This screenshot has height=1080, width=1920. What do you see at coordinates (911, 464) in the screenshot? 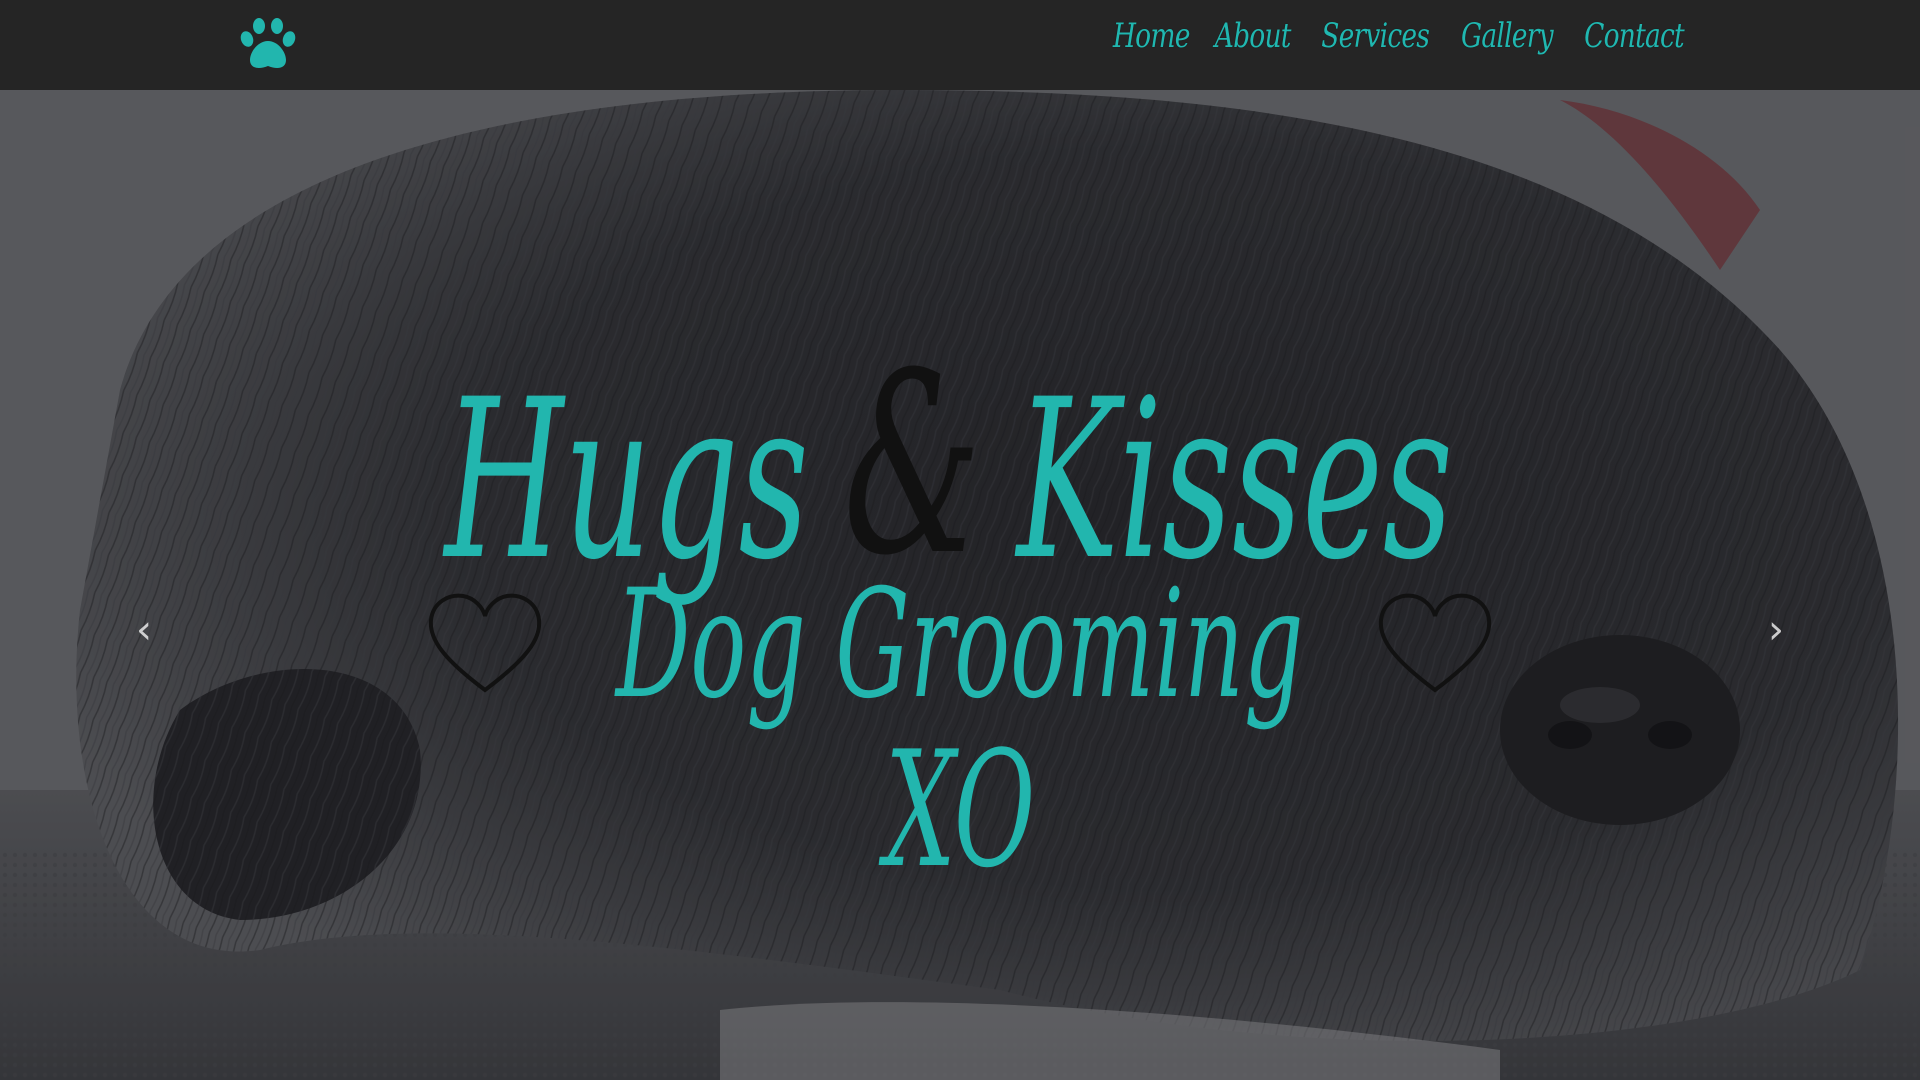
I see `title-ampersand: &` at bounding box center [911, 464].